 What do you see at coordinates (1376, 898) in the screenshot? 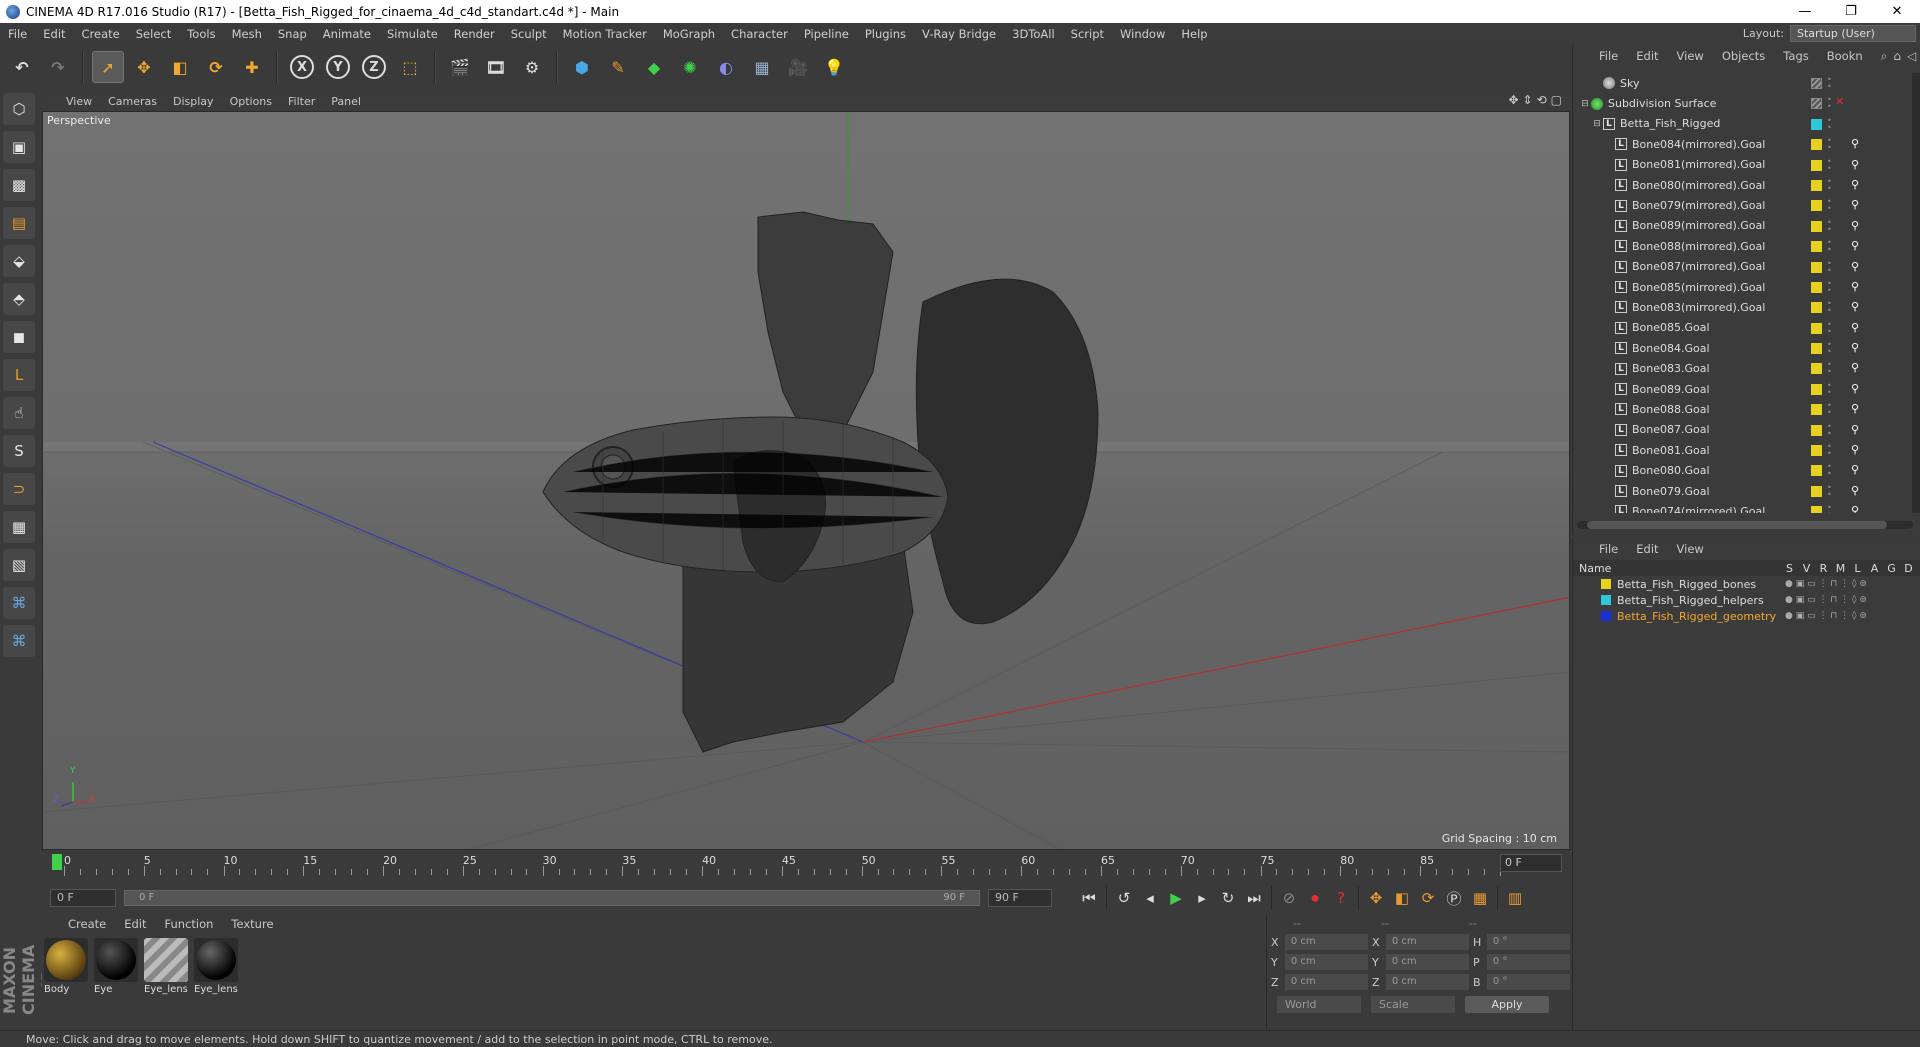
I see `key-position-icon: ✥` at bounding box center [1376, 898].